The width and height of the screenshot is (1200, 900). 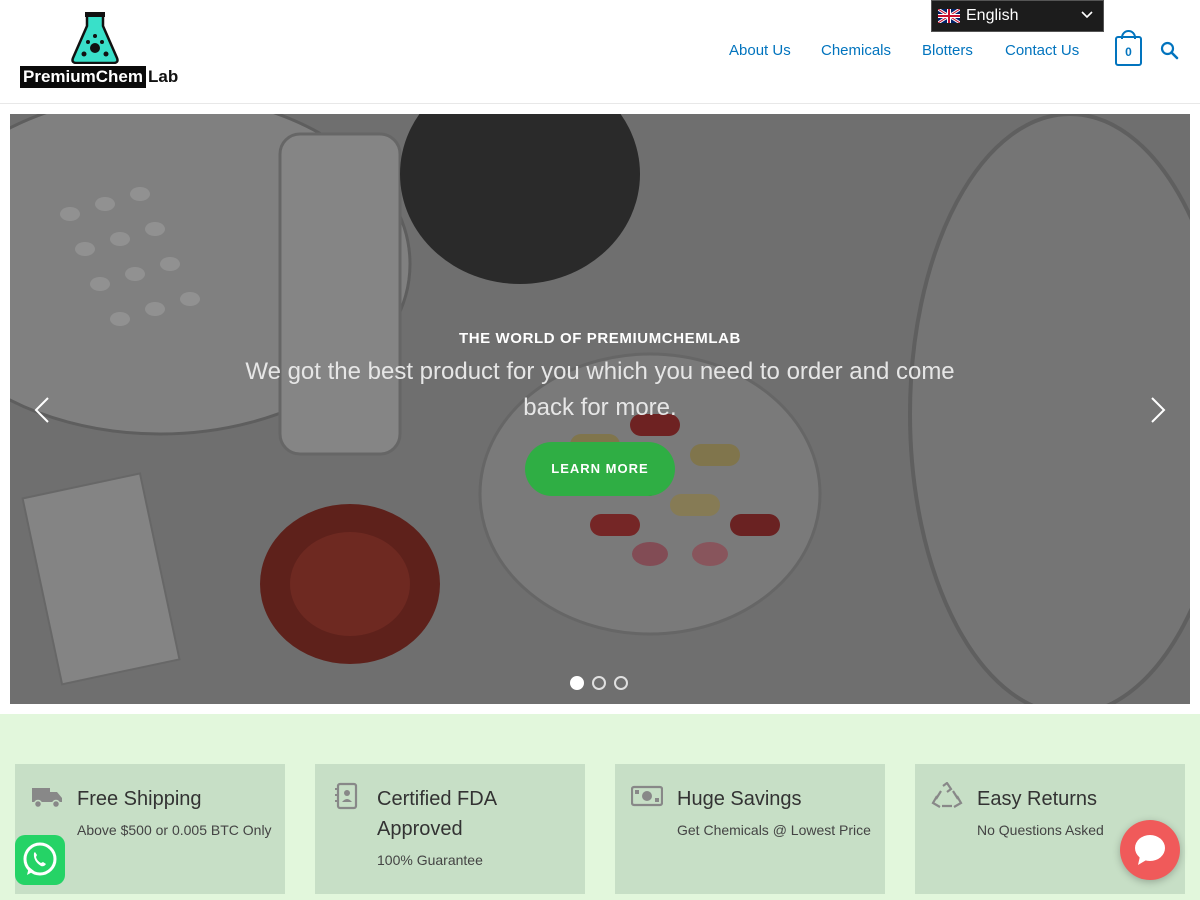 I want to click on money-icon, so click(x=647, y=796).